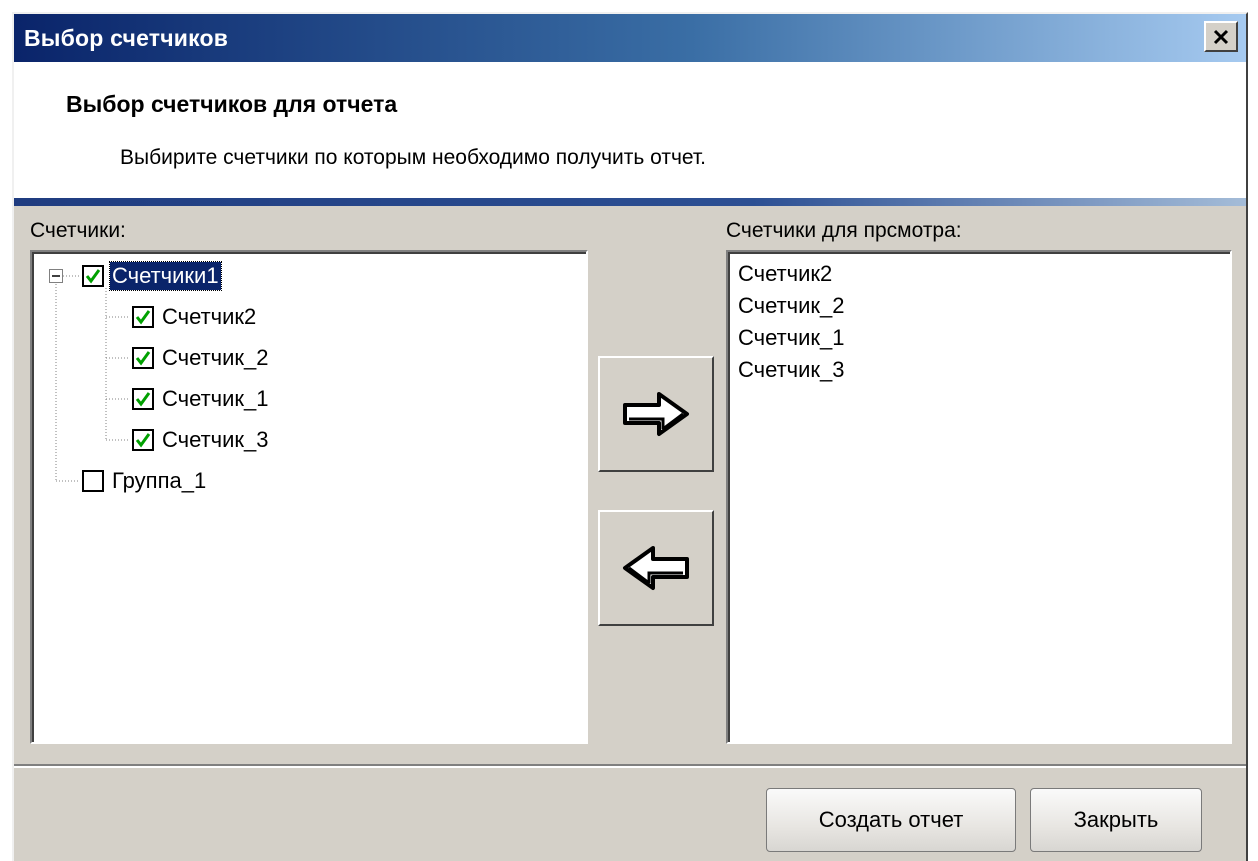 This screenshot has width=1258, height=861. I want to click on collapse-toggle, so click(56, 276).